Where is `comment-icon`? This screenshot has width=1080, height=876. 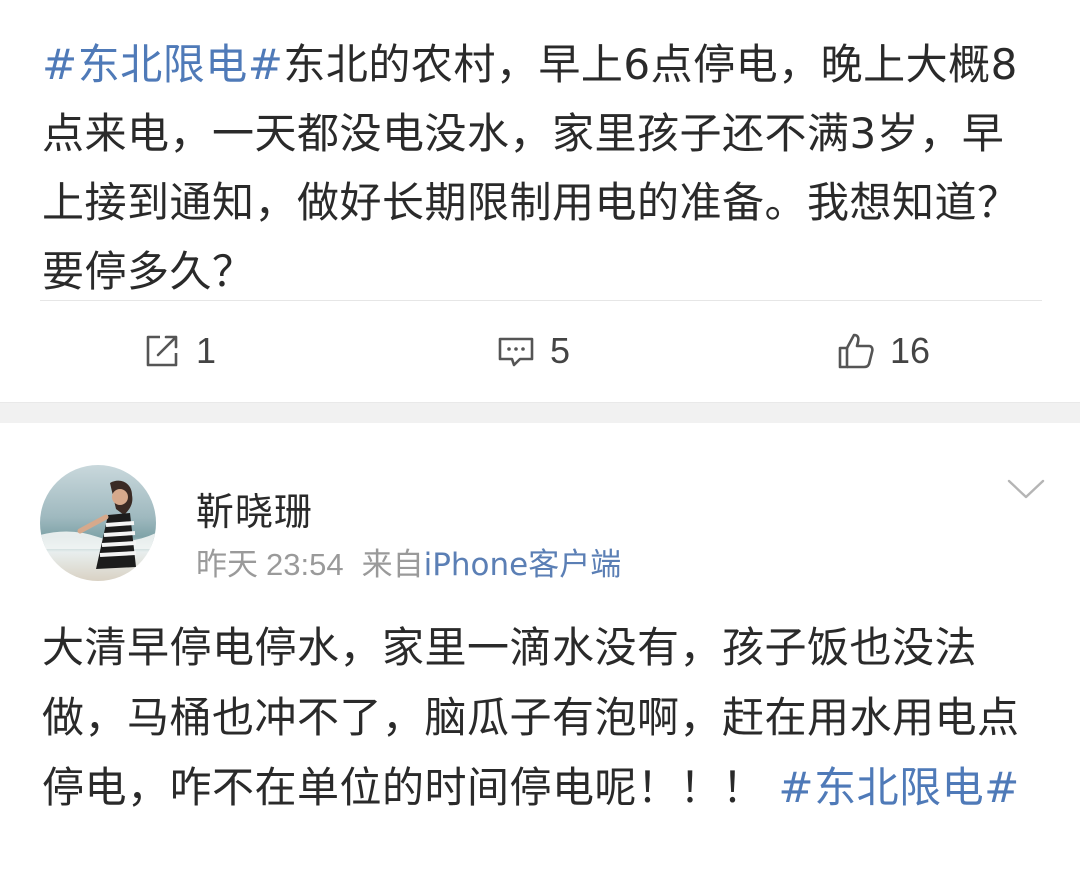
comment-icon is located at coordinates (516, 352).